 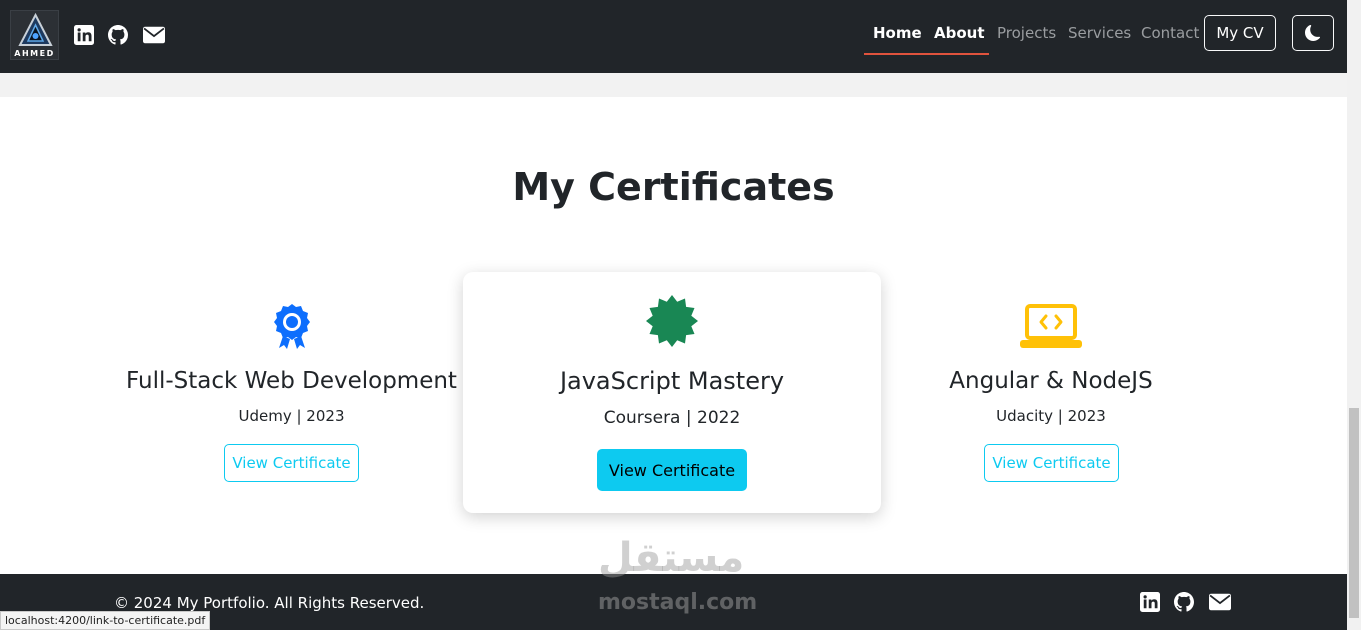 What do you see at coordinates (291, 326) in the screenshot?
I see `award-icon` at bounding box center [291, 326].